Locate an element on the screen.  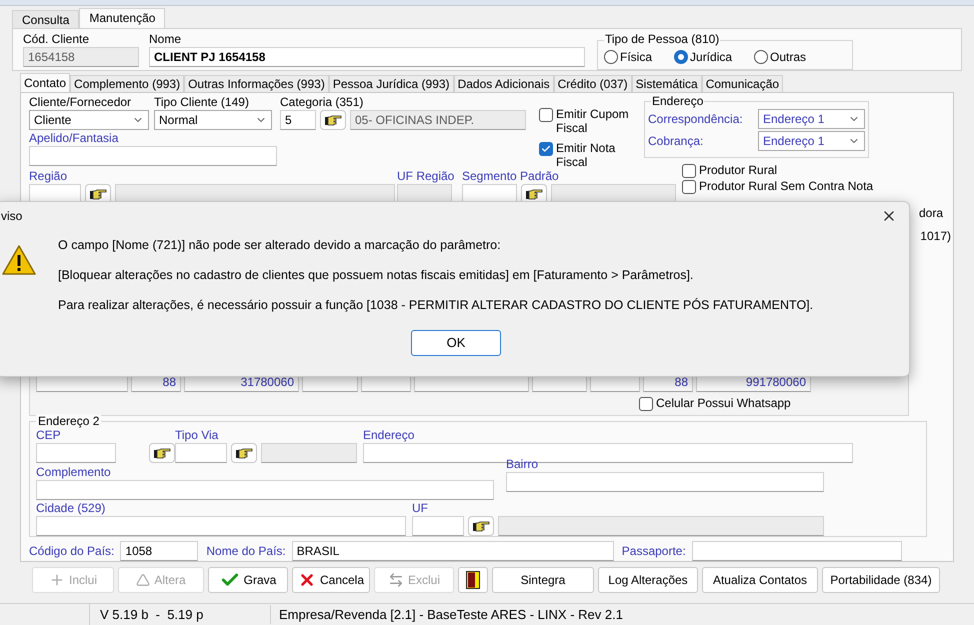
tab: Complemento (993) is located at coordinates (127, 83).